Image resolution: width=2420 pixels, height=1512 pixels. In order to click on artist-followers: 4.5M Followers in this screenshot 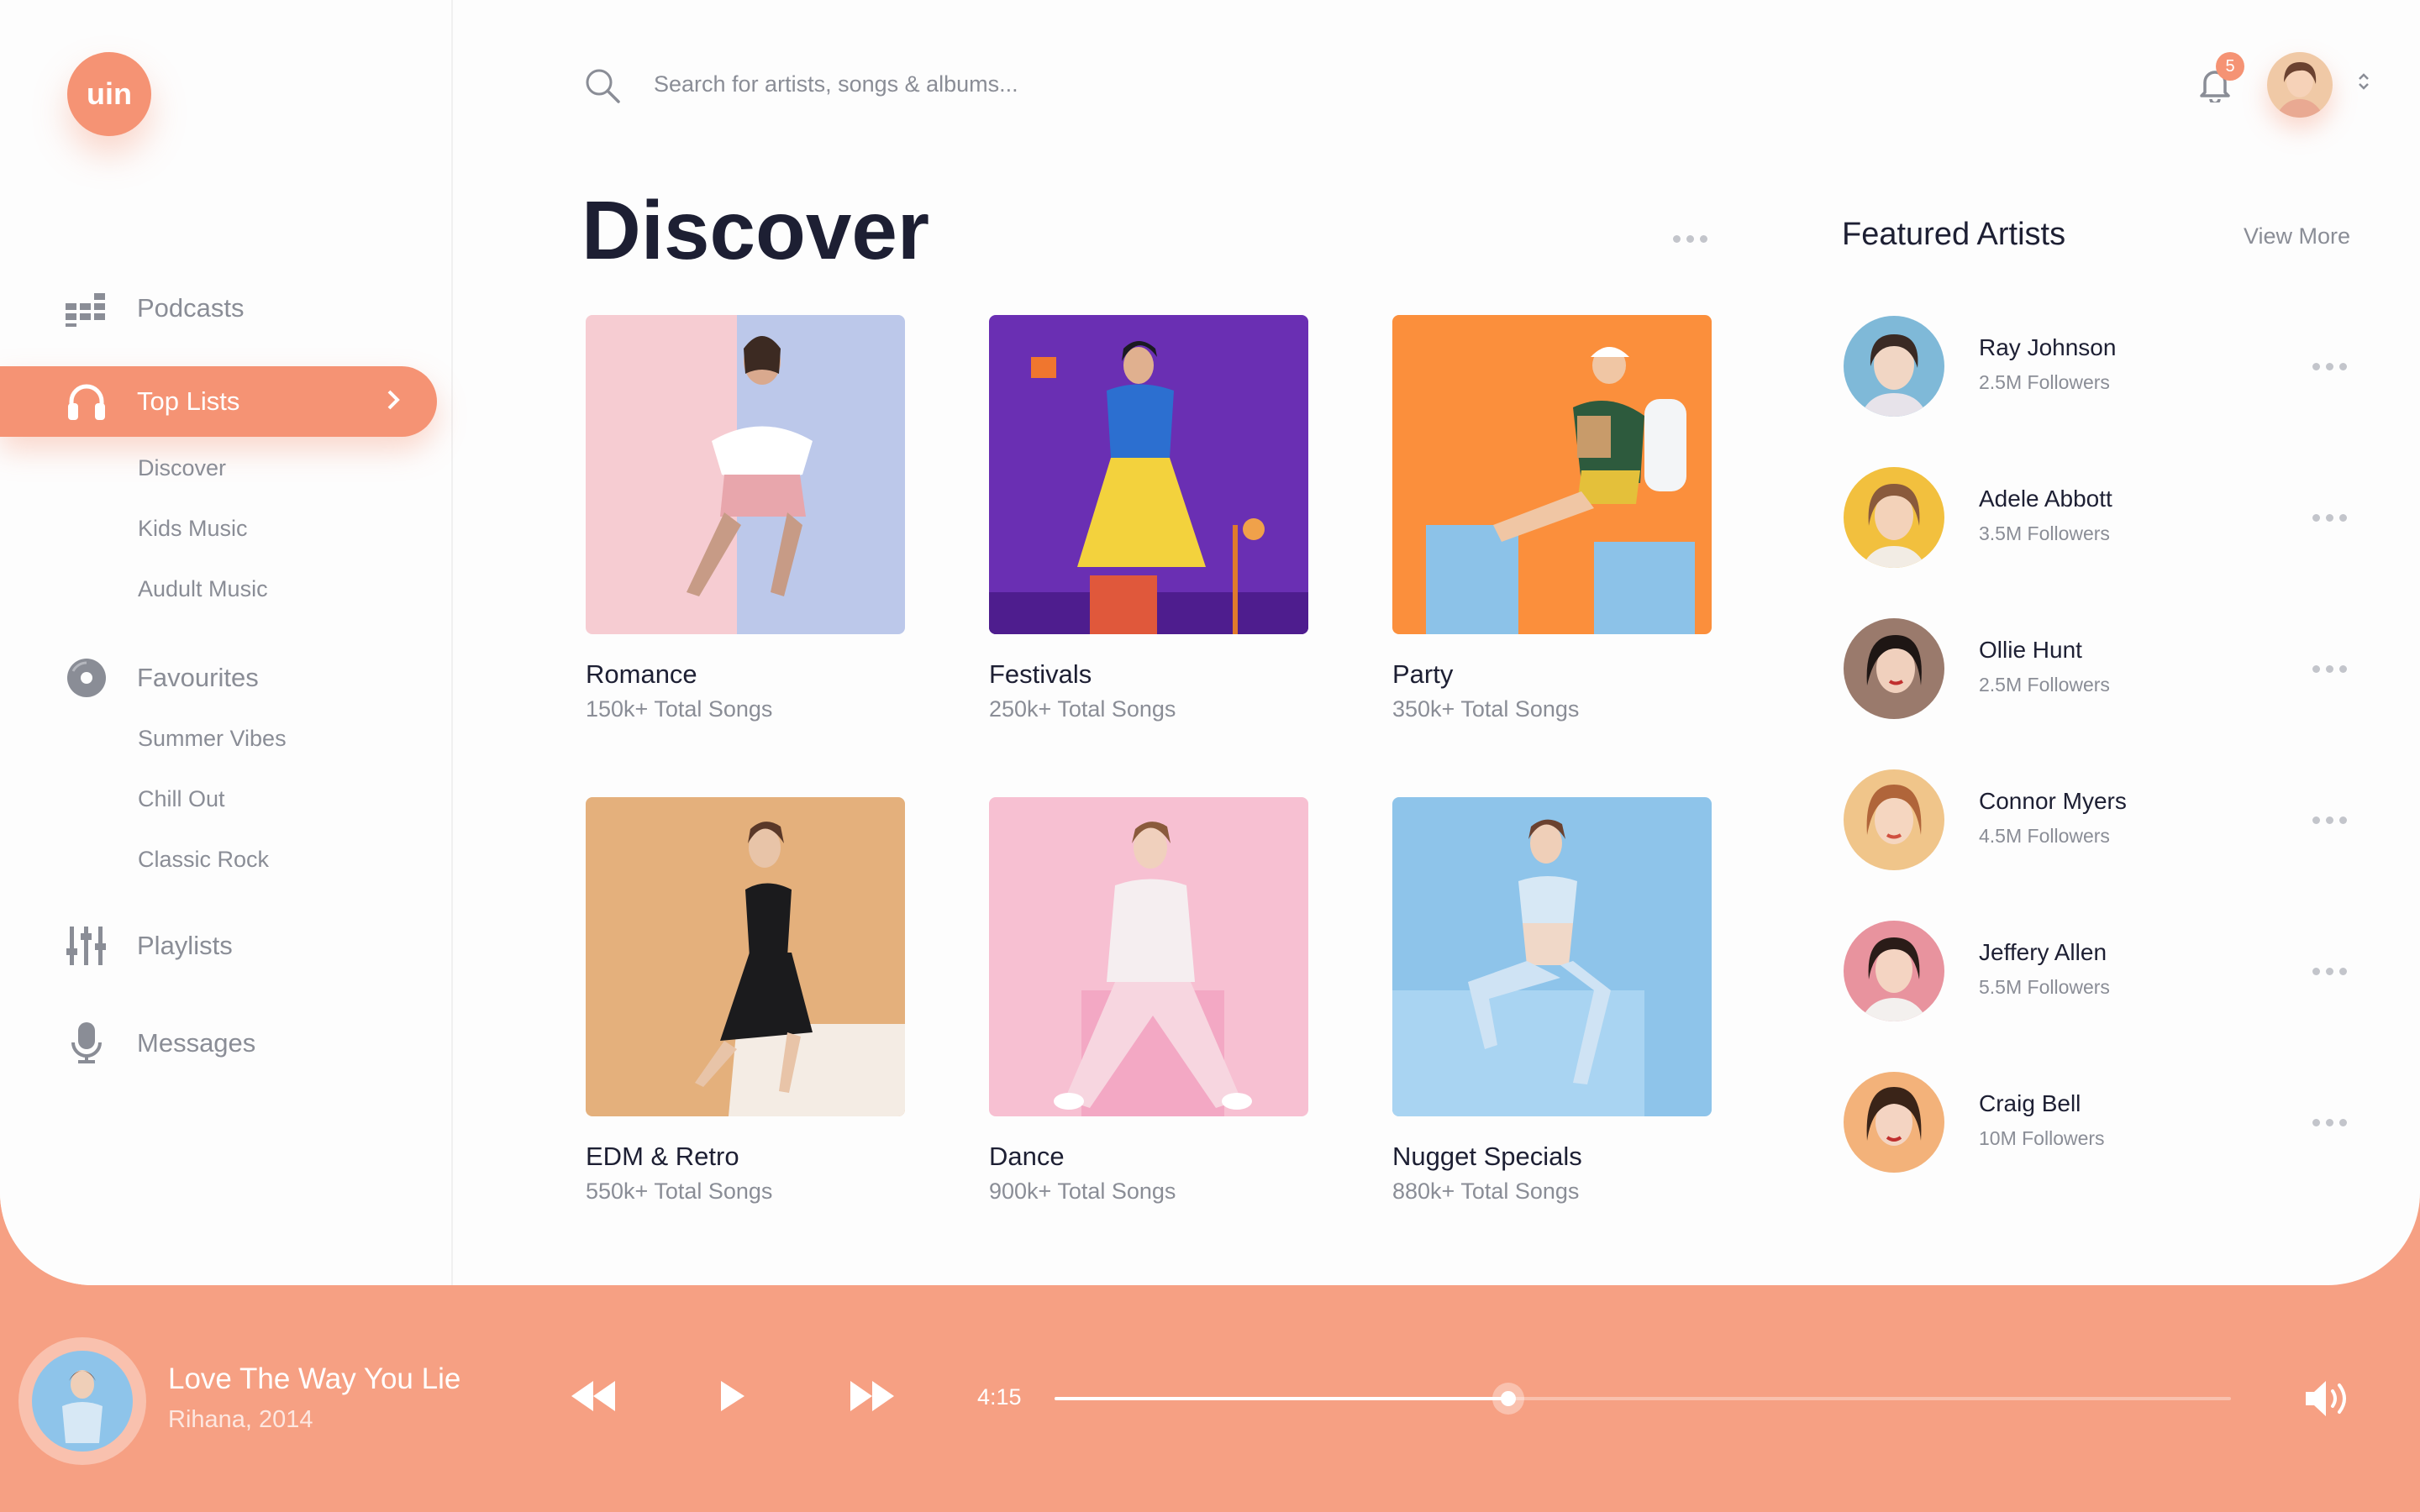, I will do `click(2044, 836)`.